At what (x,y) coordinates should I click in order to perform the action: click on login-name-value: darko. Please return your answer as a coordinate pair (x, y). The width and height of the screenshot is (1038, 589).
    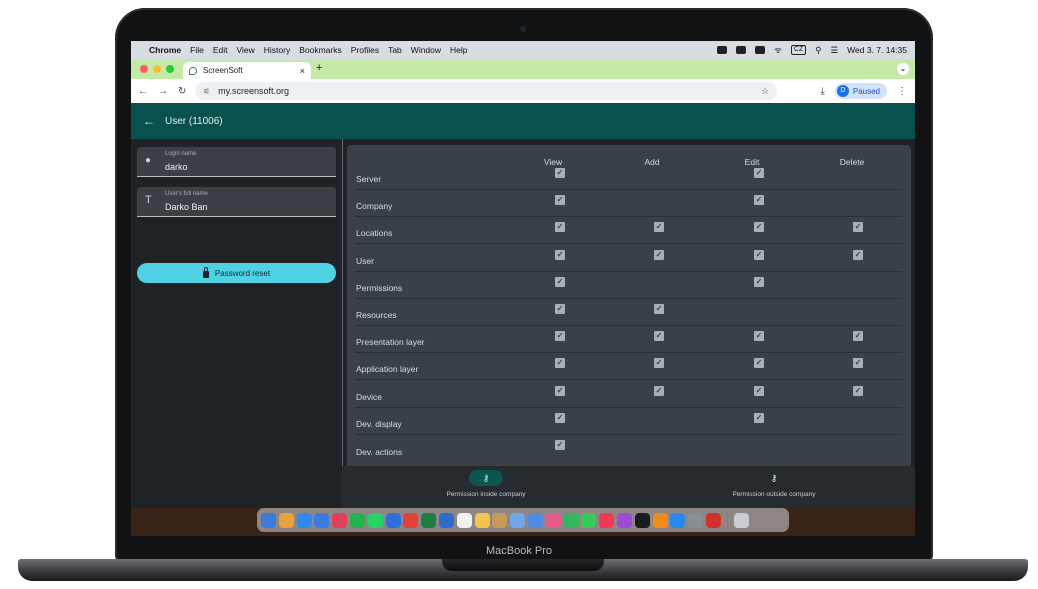
    Looking at the image, I should click on (176, 167).